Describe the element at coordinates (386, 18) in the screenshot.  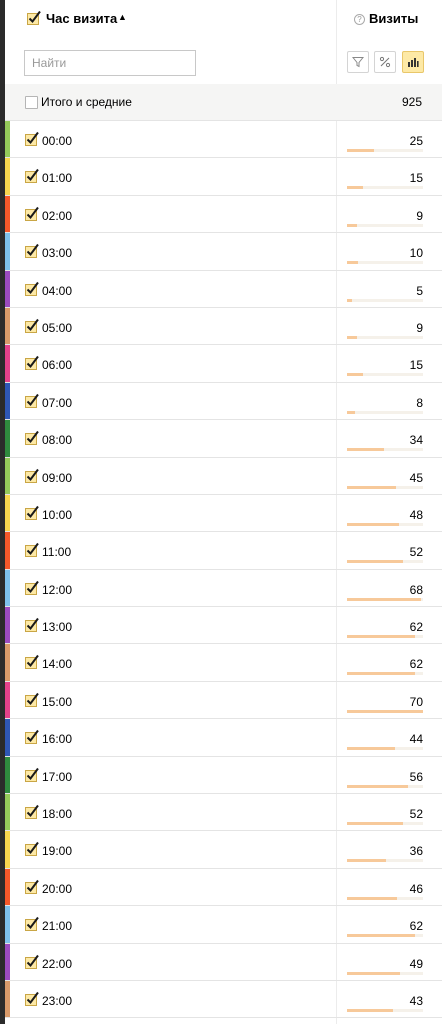
I see `metric-header: ? Визиты` at that location.